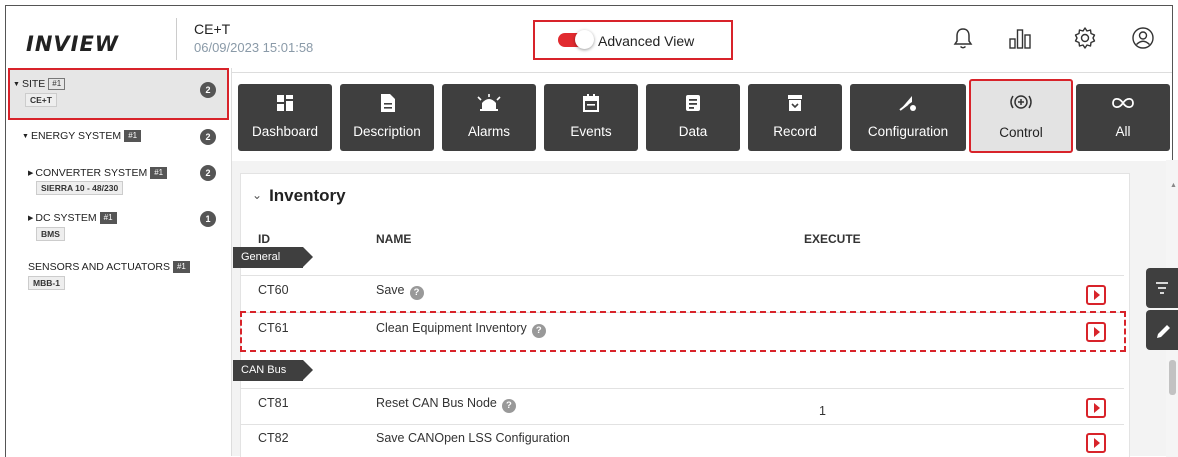 The image size is (1178, 457). What do you see at coordinates (273, 328) in the screenshot?
I see `row-id-ct61: CT61` at bounding box center [273, 328].